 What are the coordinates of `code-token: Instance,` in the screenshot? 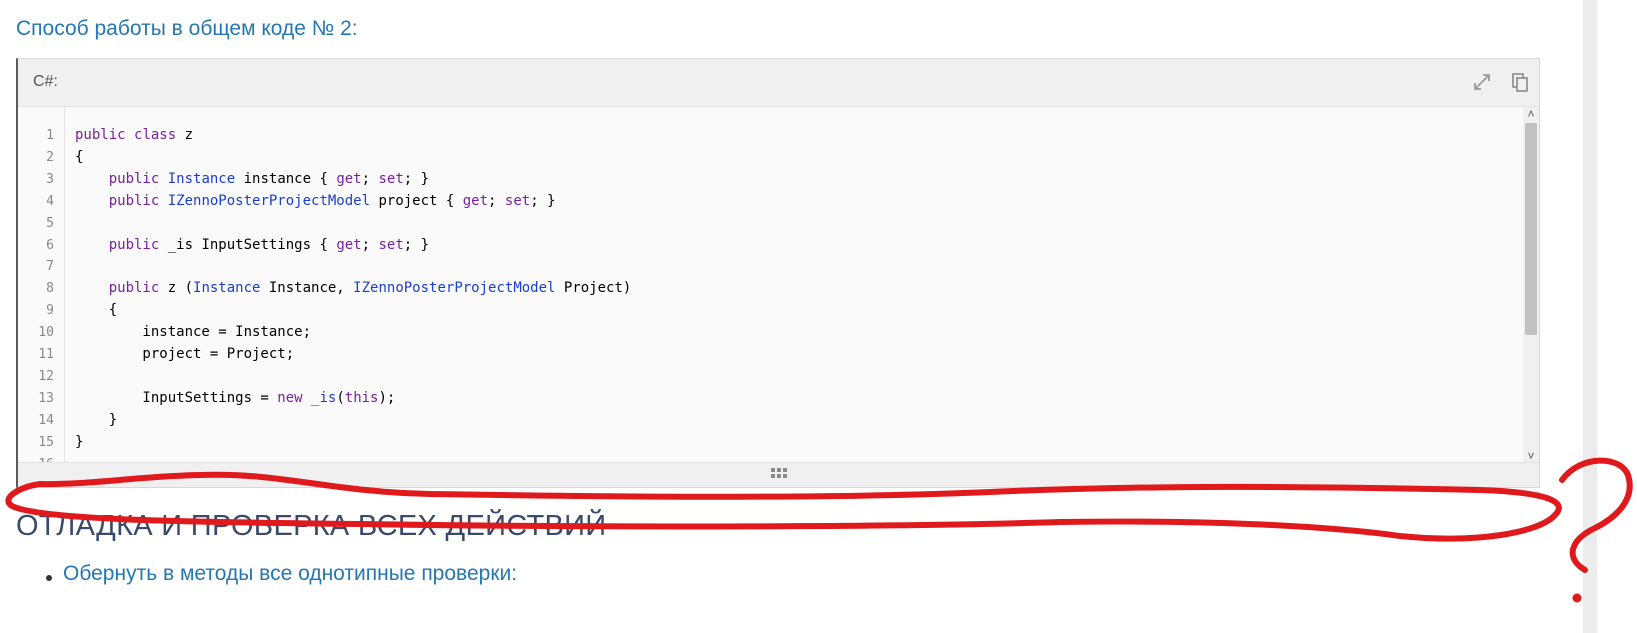 It's located at (307, 288).